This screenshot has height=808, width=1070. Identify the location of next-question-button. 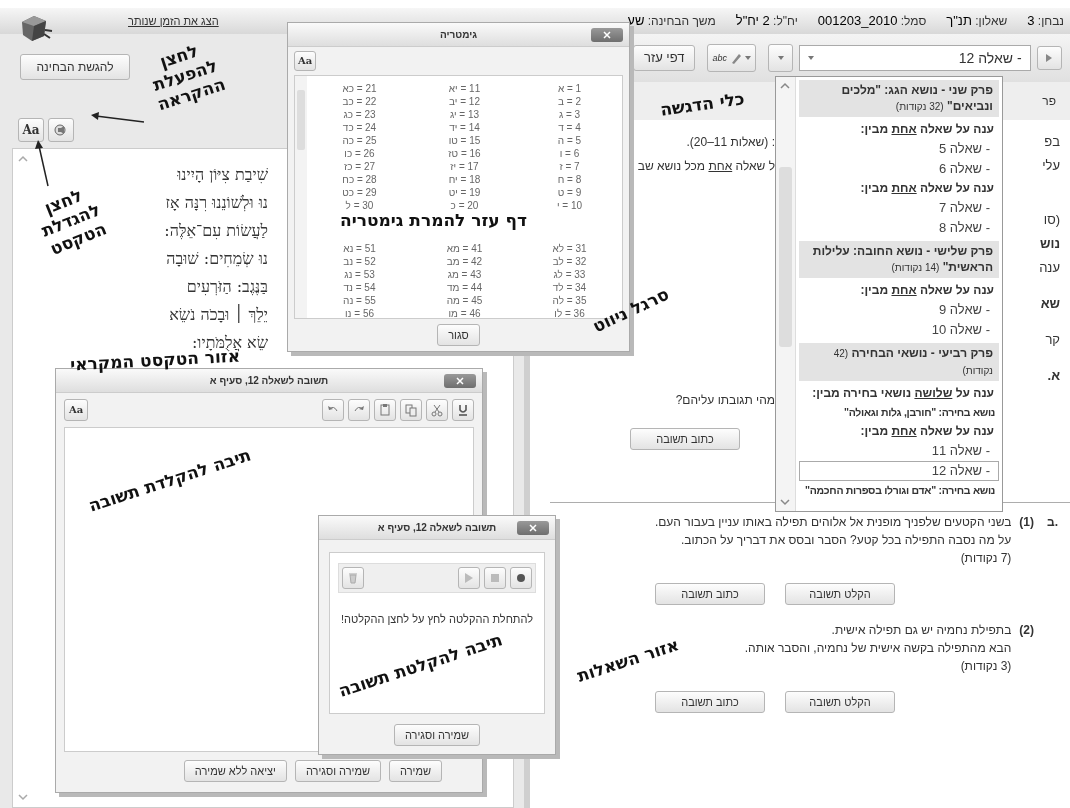
(1049, 58).